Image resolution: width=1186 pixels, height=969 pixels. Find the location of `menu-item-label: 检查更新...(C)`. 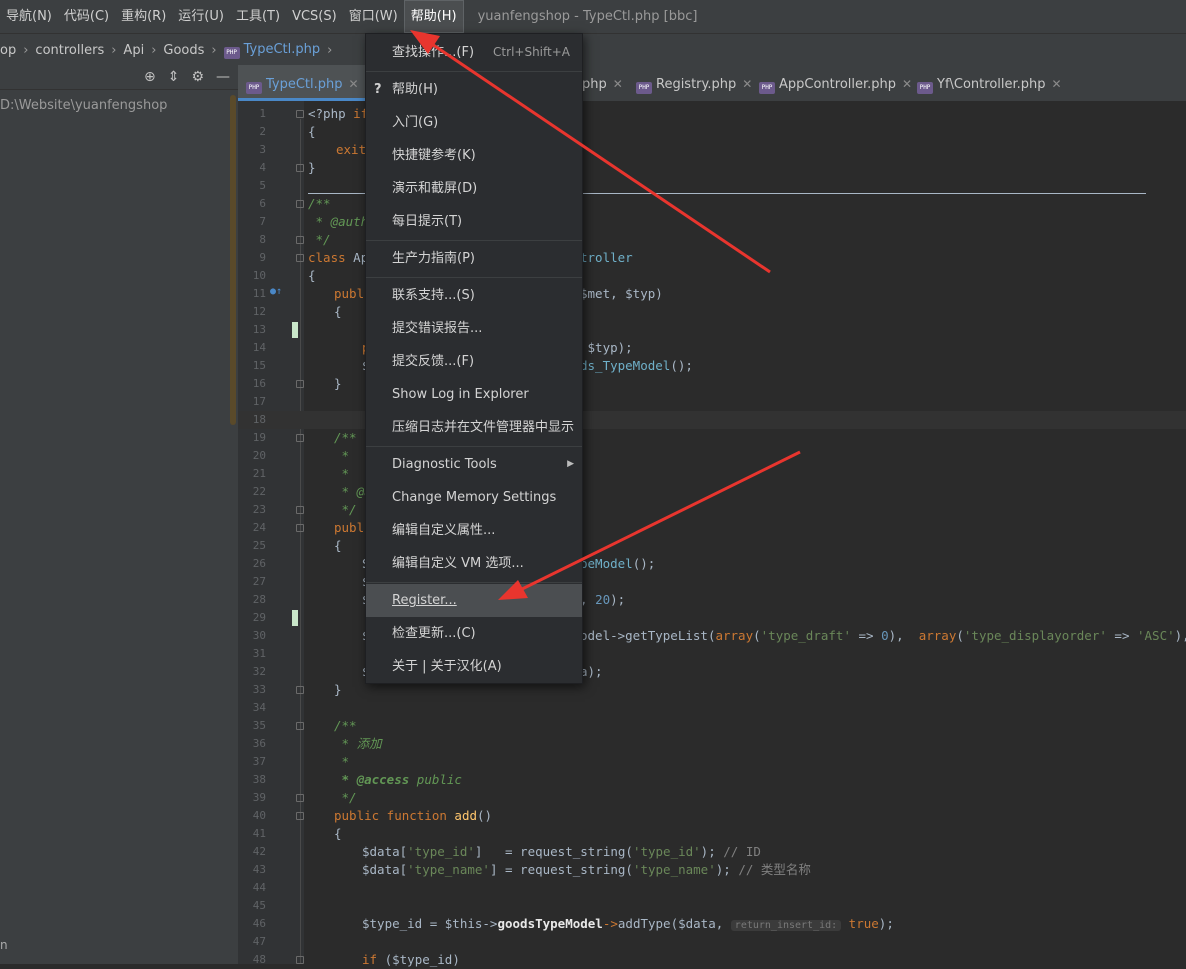

menu-item-label: 检查更新...(C) is located at coordinates (434, 633).